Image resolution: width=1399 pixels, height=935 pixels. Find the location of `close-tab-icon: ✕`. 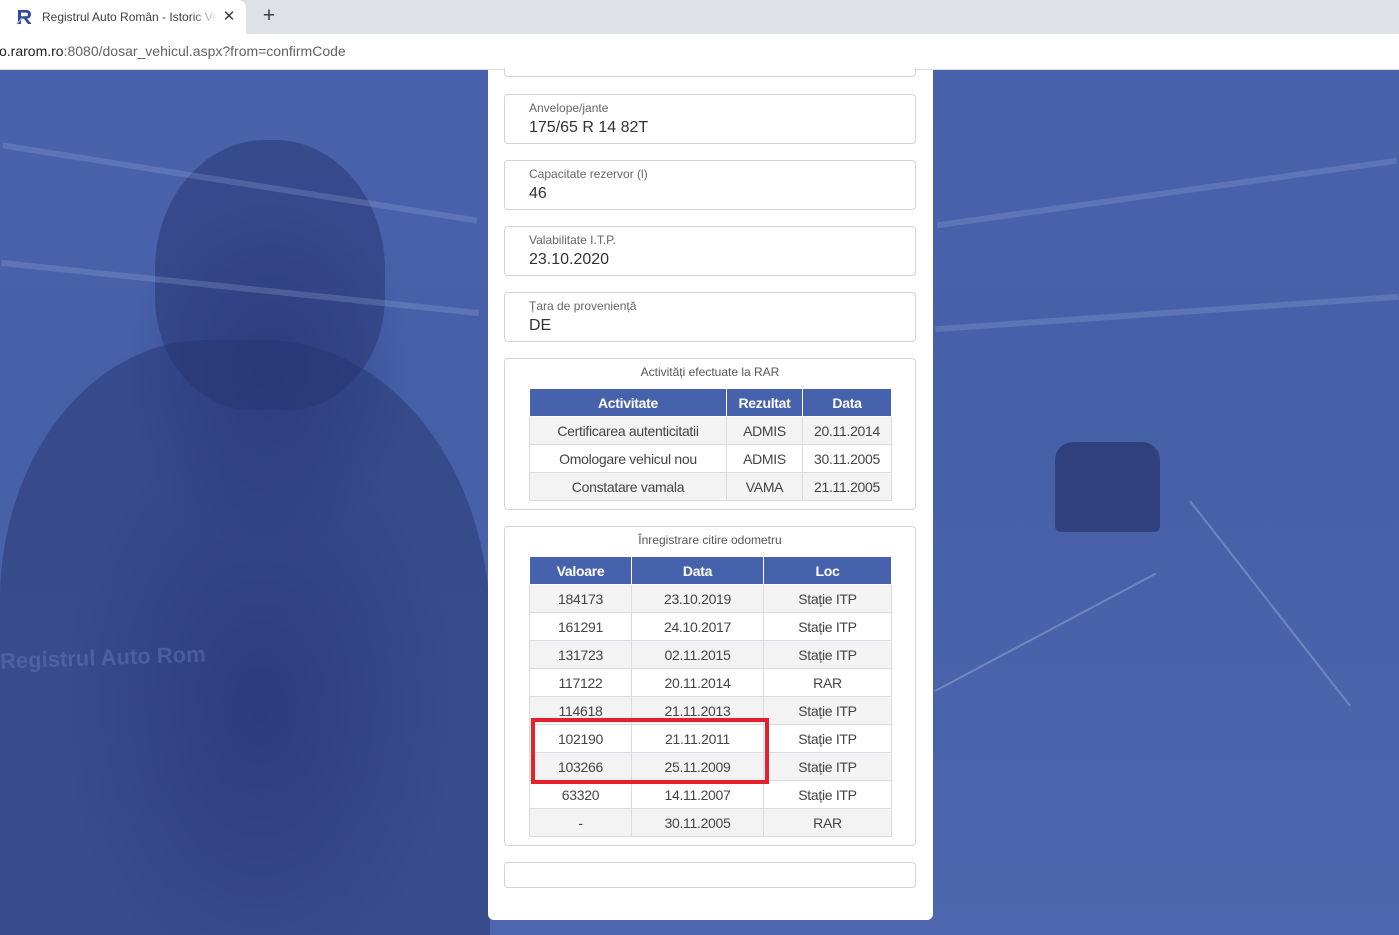

close-tab-icon: ✕ is located at coordinates (229, 17).